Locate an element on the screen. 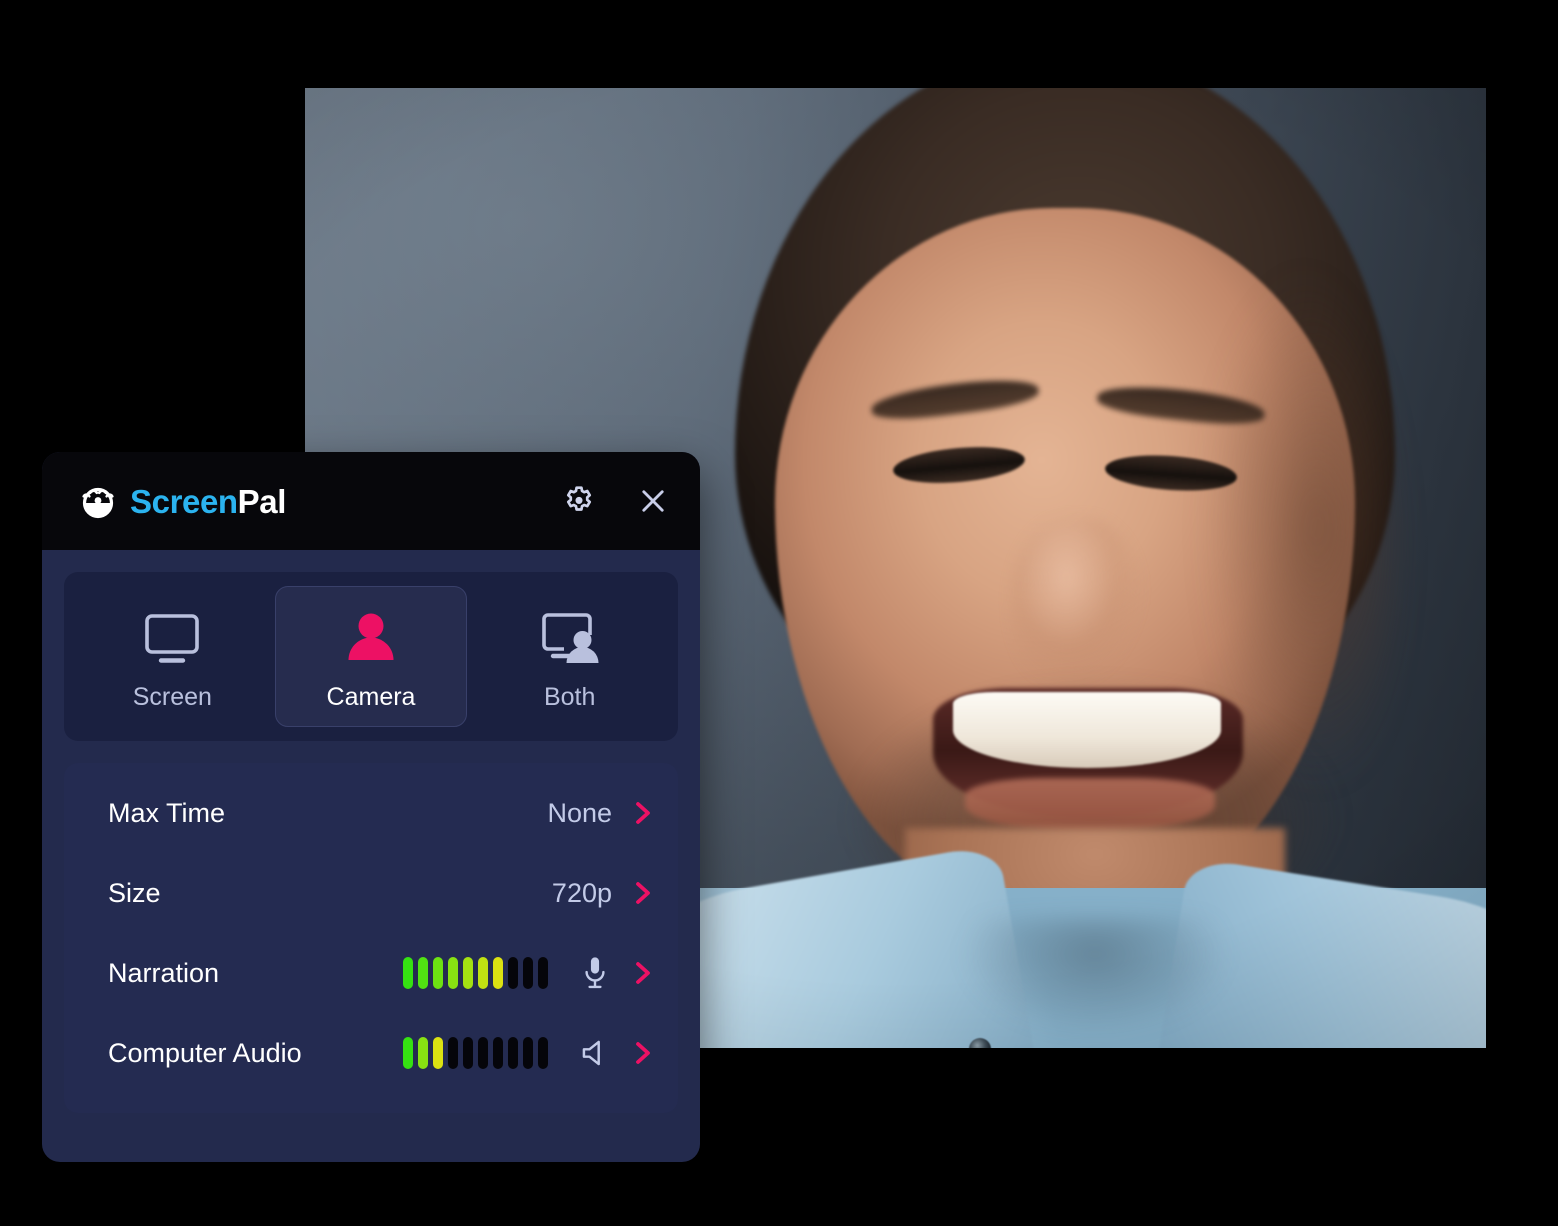 This screenshot has width=1558, height=1226. setting-control-size: 720p is located at coordinates (604, 893).